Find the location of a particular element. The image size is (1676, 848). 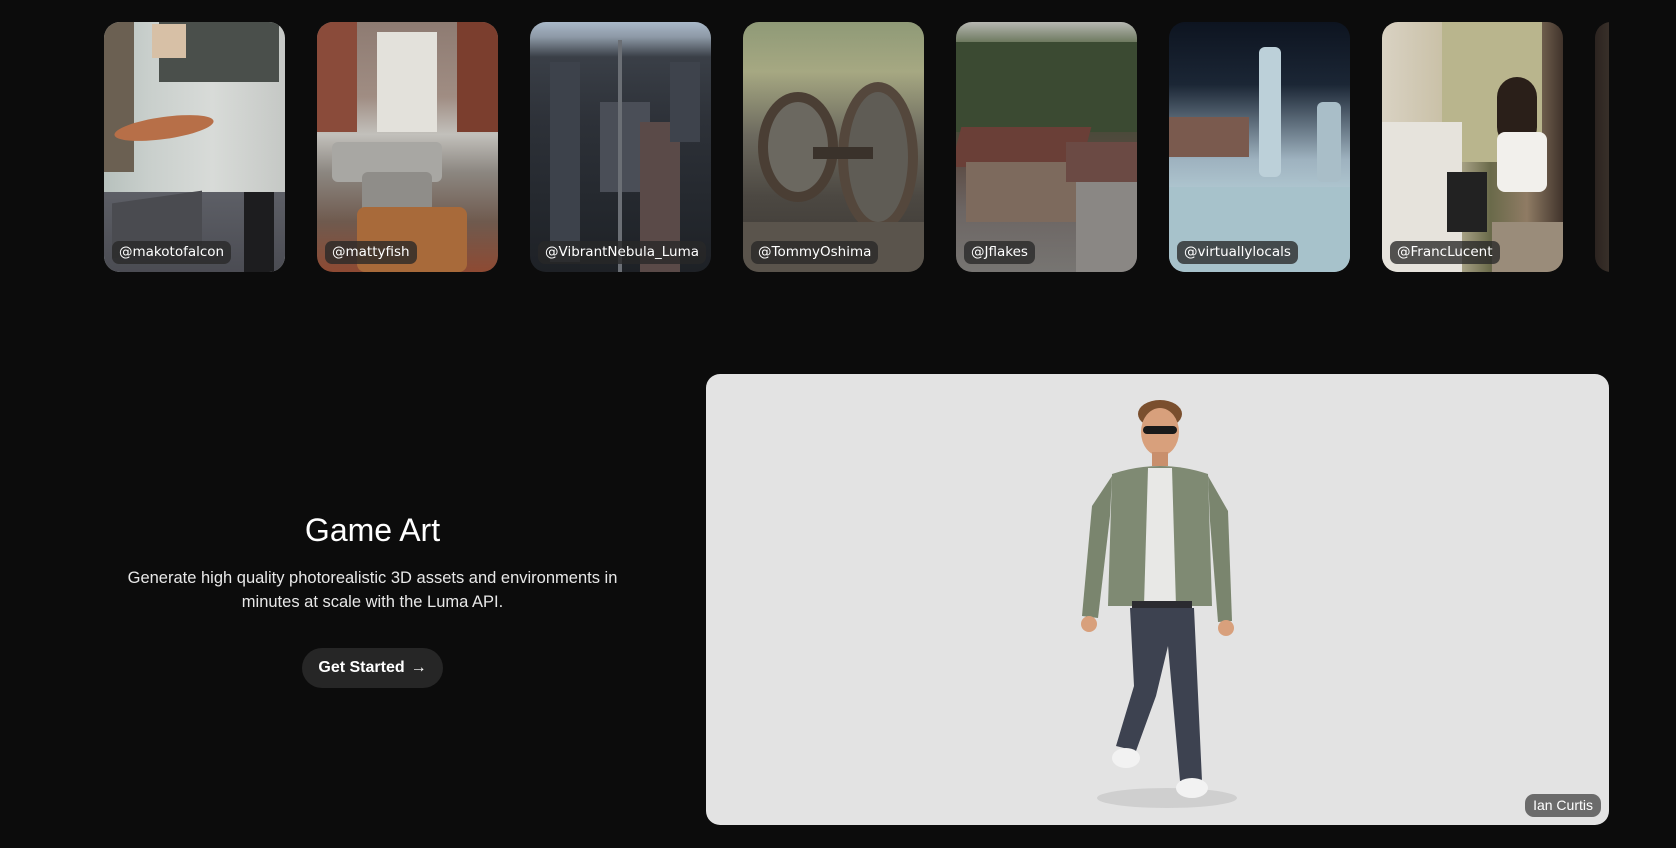

mountain-lodge-image is located at coordinates (1046, 147).